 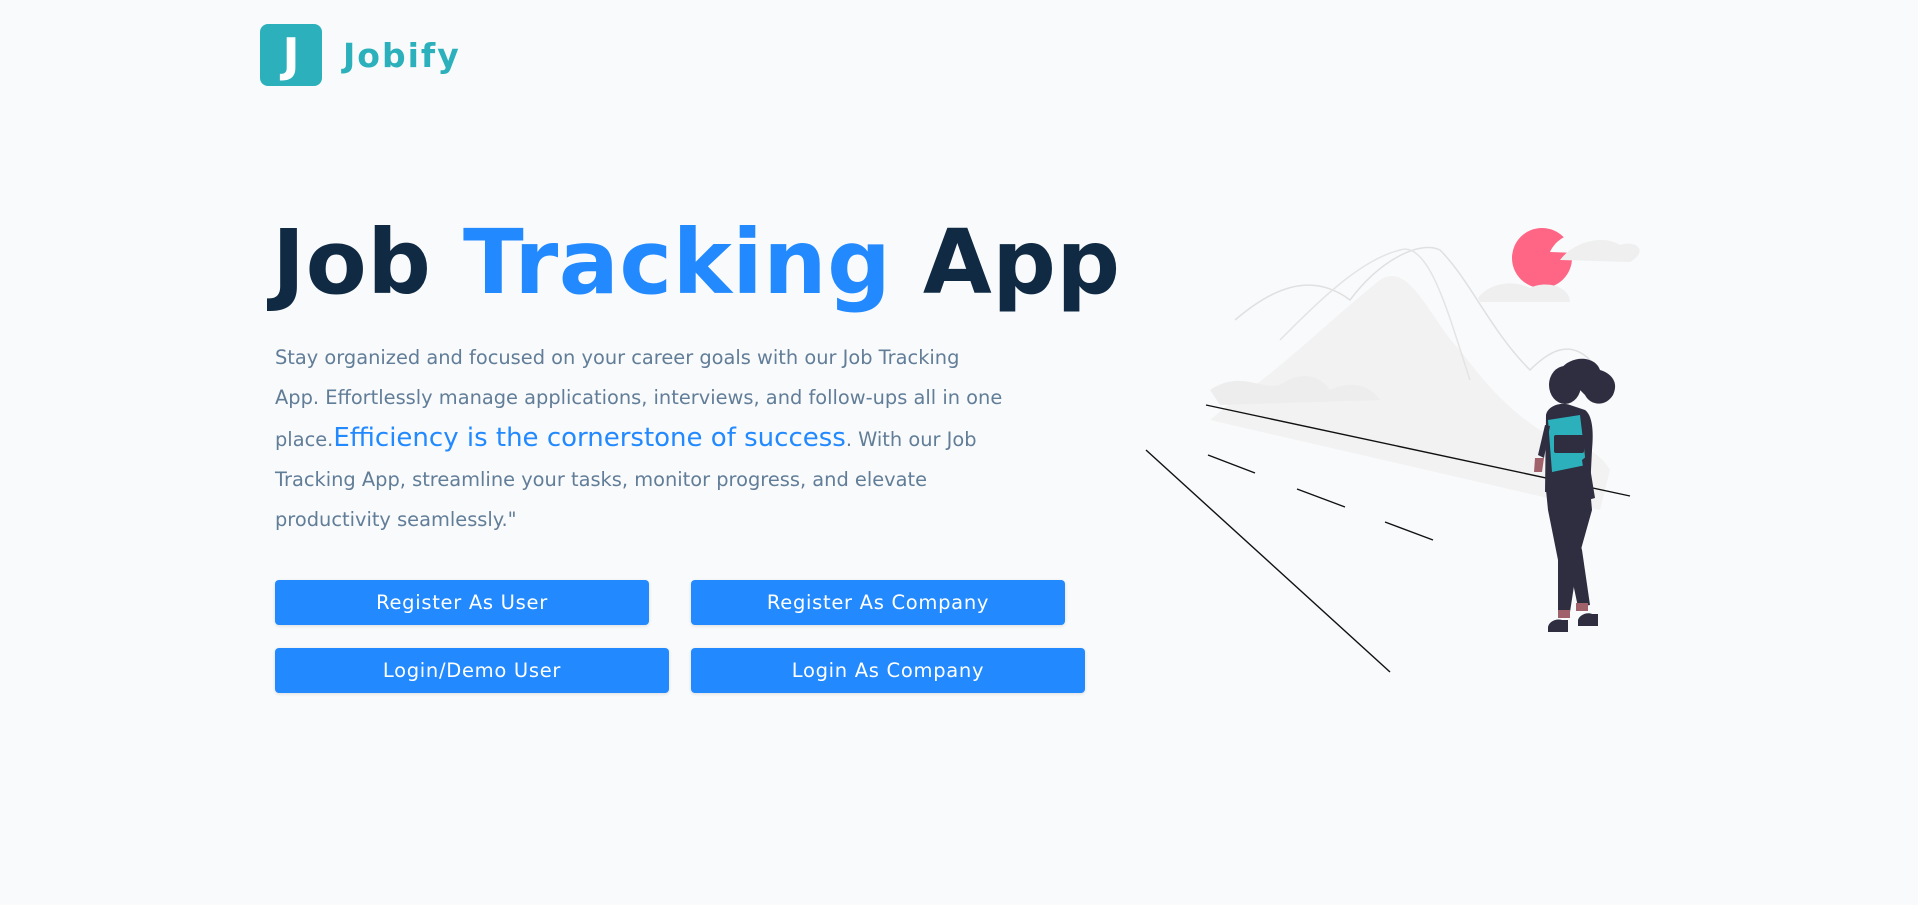 I want to click on hero-title: Job Tracking App, so click(x=696, y=262).